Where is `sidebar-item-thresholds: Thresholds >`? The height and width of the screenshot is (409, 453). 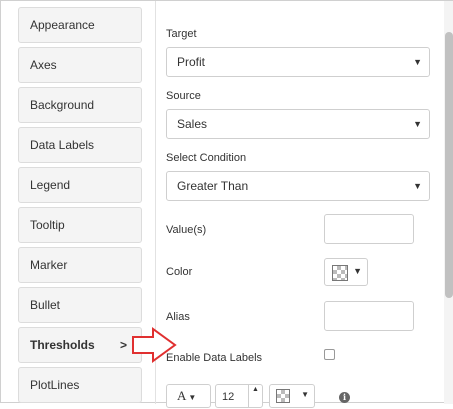 sidebar-item-thresholds: Thresholds > is located at coordinates (80, 345).